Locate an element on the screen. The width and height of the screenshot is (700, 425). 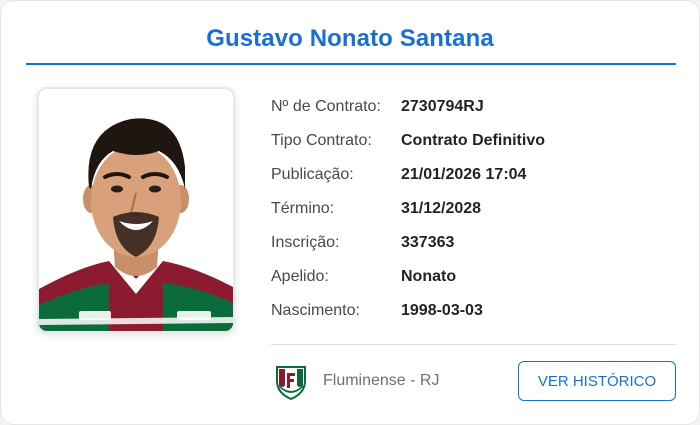
registration-value: 337363 is located at coordinates (428, 242).